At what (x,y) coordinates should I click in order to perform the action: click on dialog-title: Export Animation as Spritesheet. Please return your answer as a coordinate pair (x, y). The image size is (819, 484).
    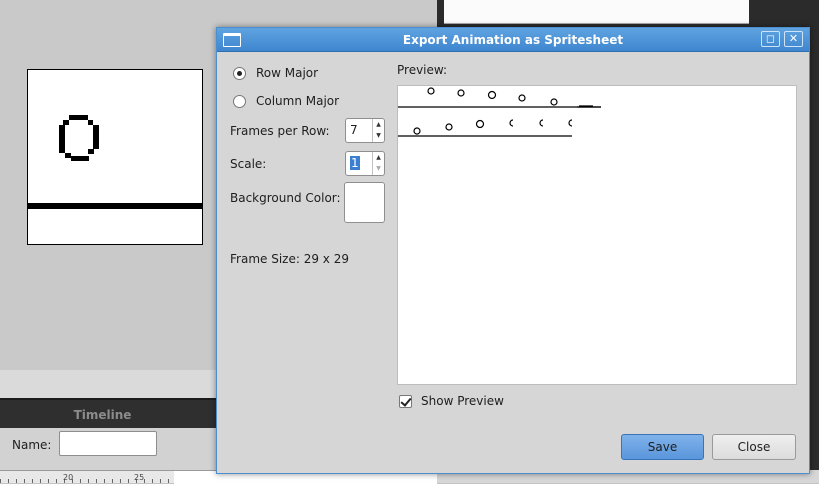
    Looking at the image, I should click on (513, 40).